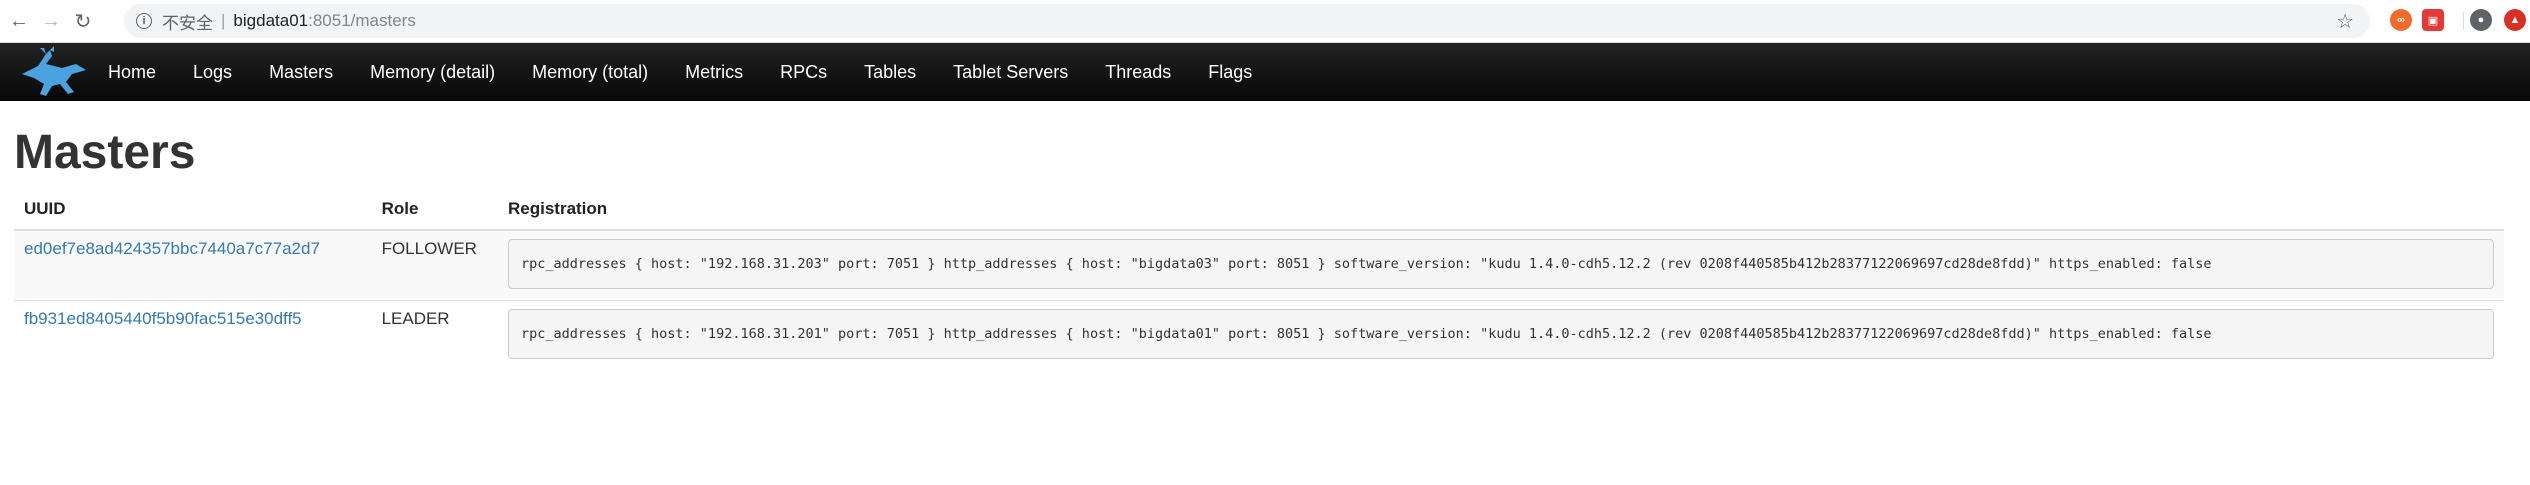 Image resolution: width=2530 pixels, height=485 pixels. Describe the element at coordinates (53, 72) in the screenshot. I see `kudu-logo-icon` at that location.